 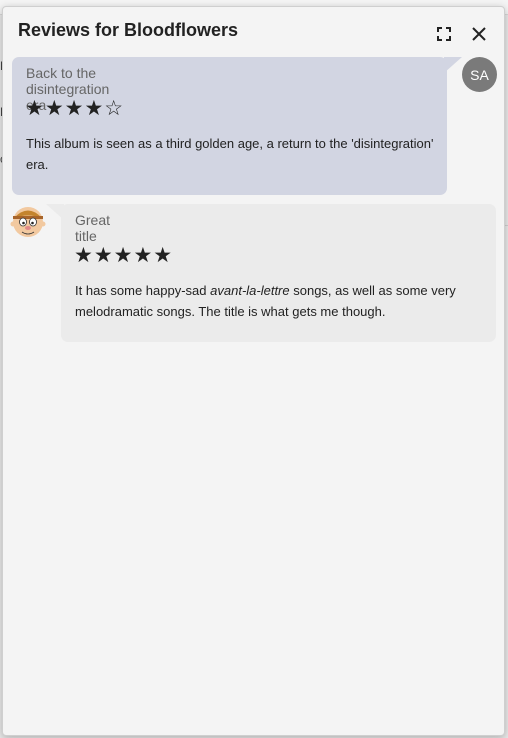 I want to click on avatar: SA, so click(x=479, y=74).